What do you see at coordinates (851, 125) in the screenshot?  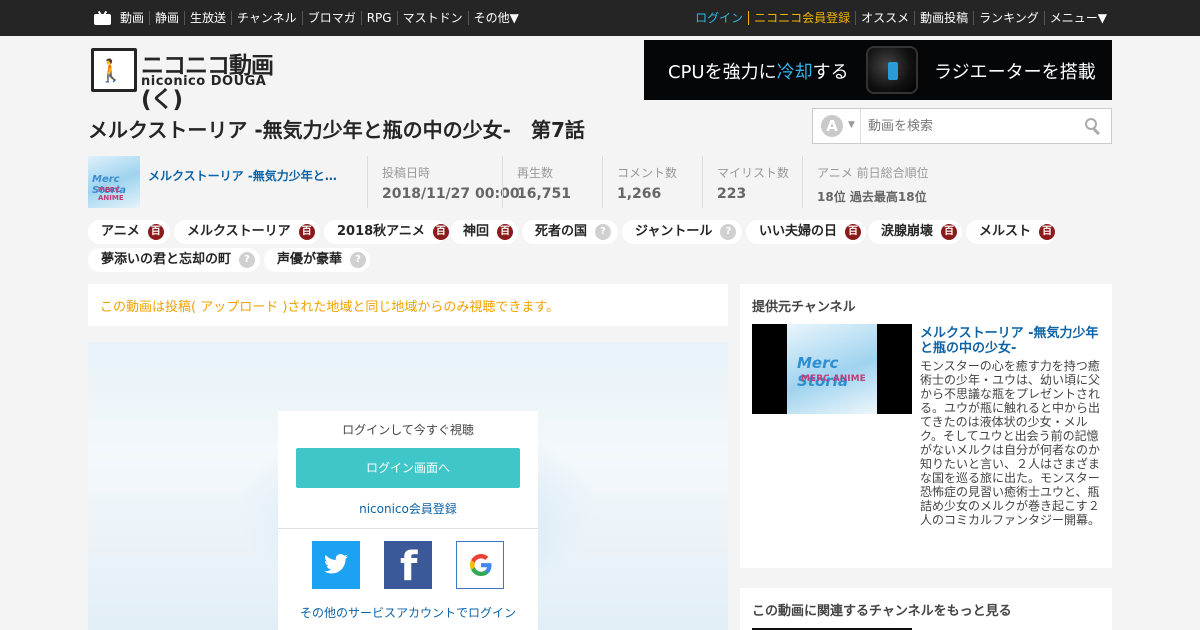 I see `chevron-down-icon: ▼` at bounding box center [851, 125].